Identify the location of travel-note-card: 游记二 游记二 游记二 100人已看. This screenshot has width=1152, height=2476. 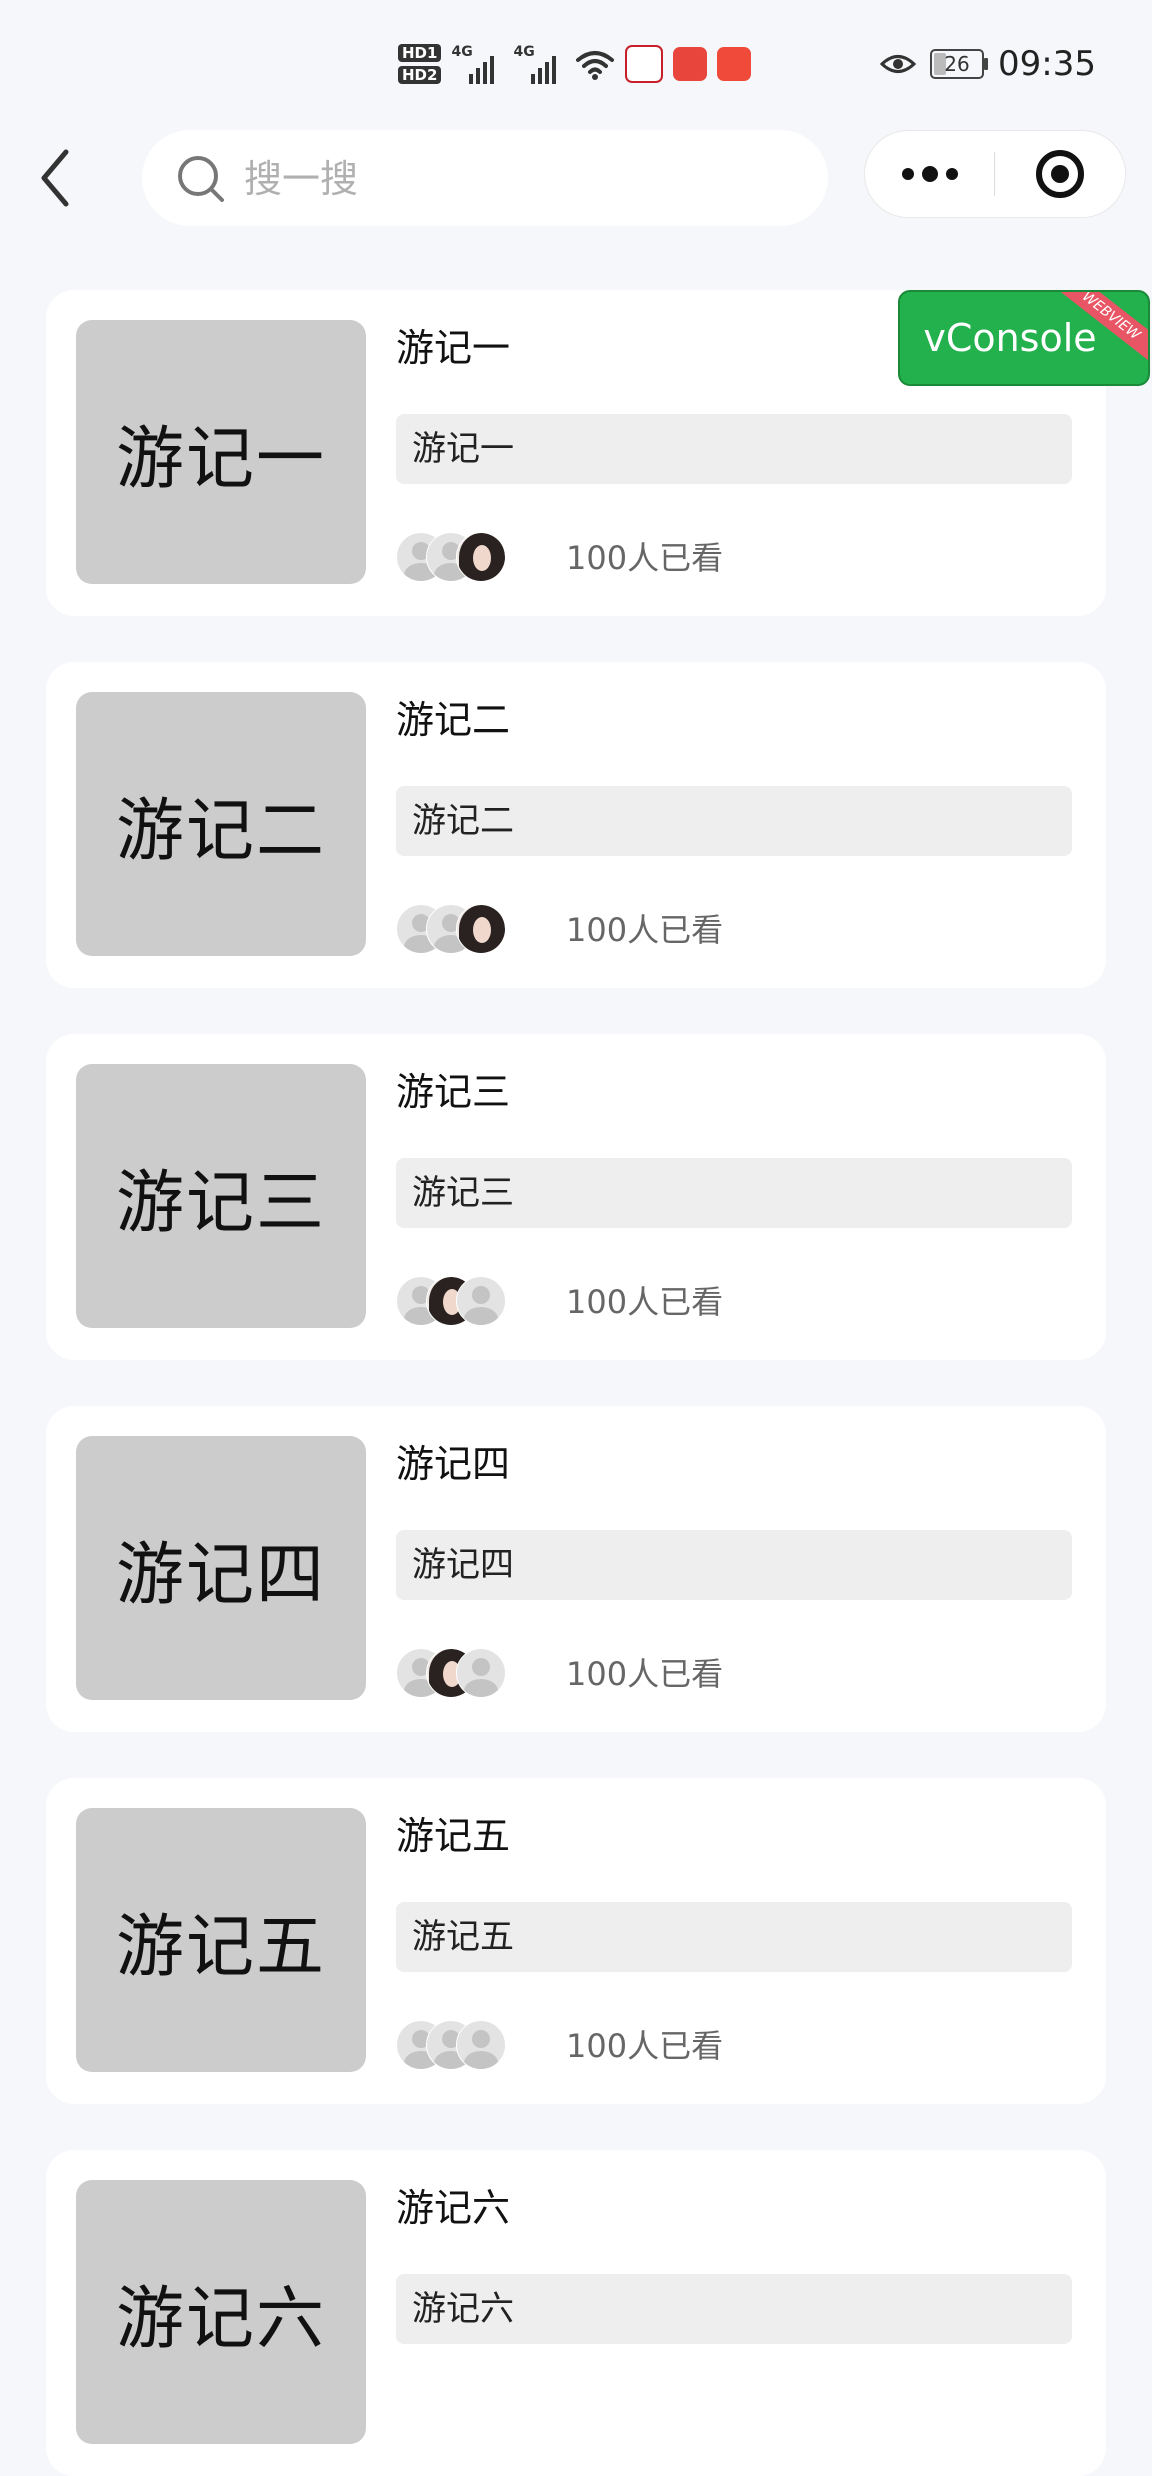
(576, 825).